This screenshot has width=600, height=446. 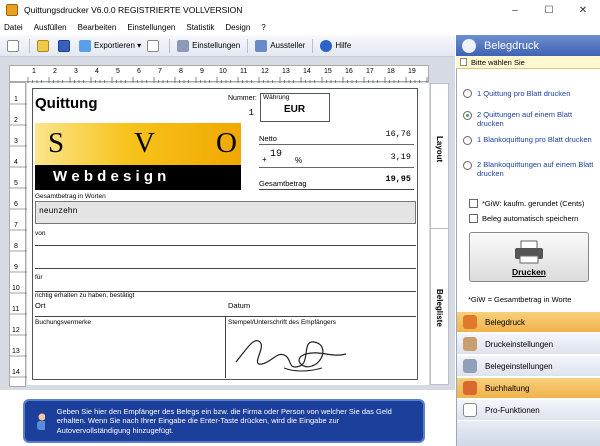 What do you see at coordinates (528, 45) in the screenshot?
I see `panel-header: Belegdruck` at bounding box center [528, 45].